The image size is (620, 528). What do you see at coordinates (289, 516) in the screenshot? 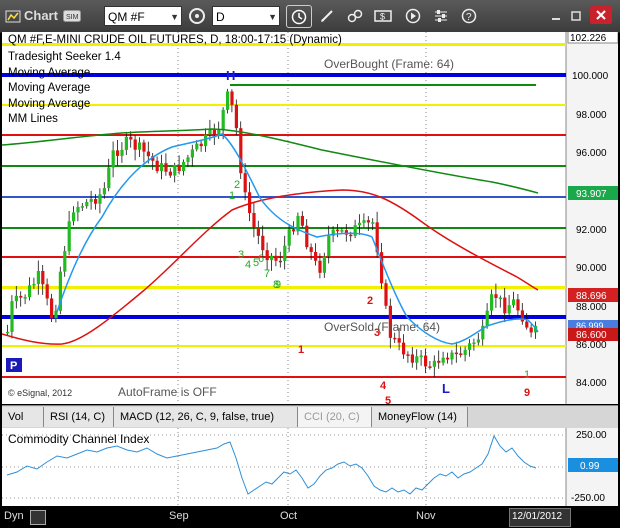
I see `month-label: Oct` at bounding box center [289, 516].